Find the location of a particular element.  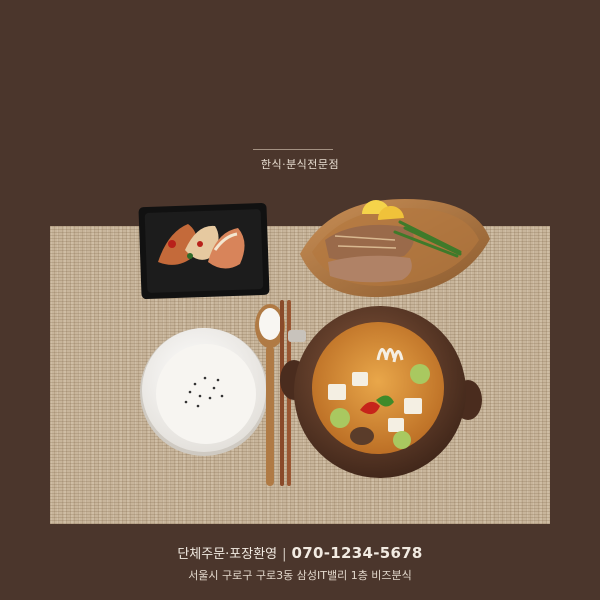

side-dish-plate is located at coordinates (204, 251).